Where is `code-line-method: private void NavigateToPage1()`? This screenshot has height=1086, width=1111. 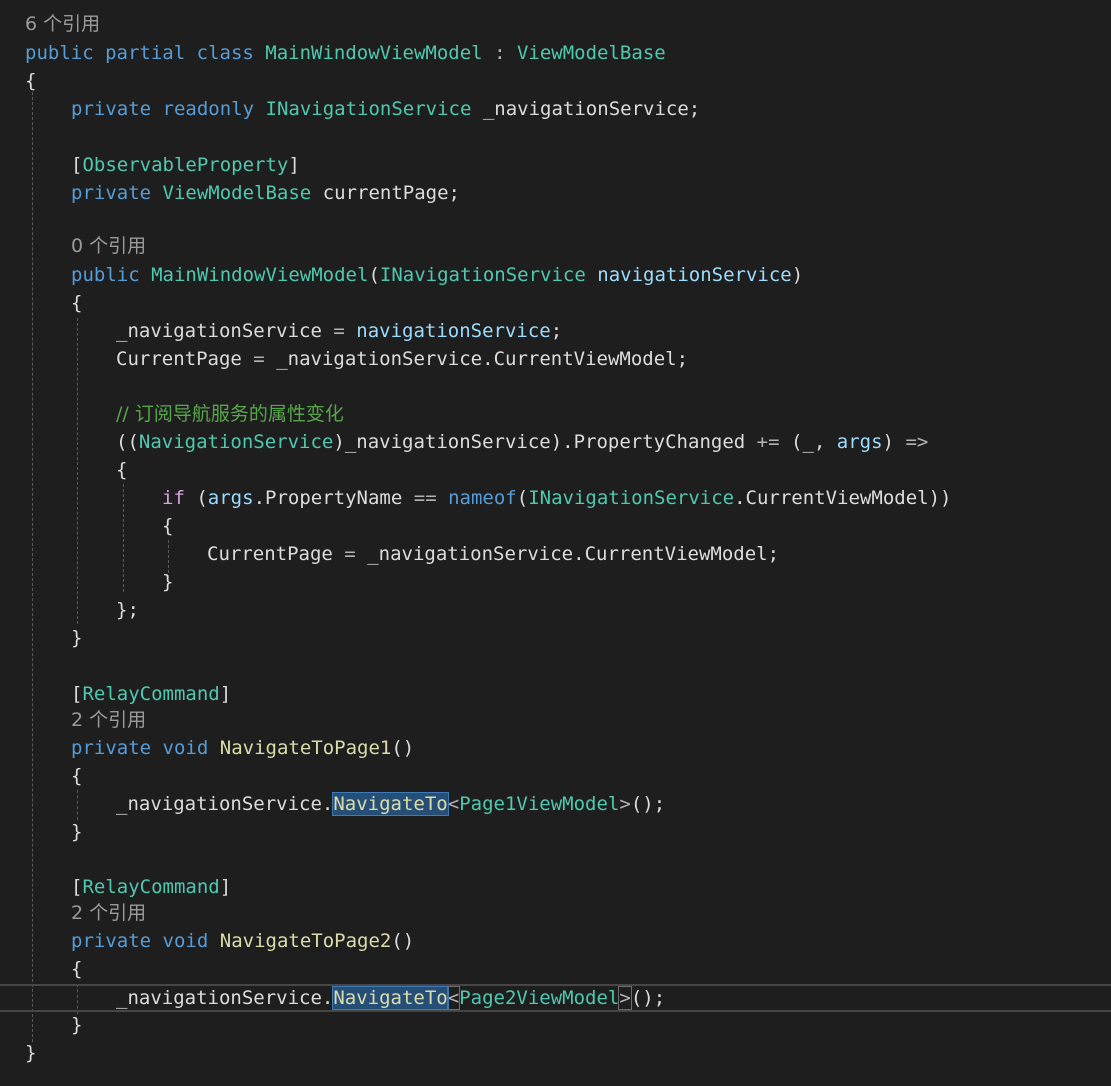 code-line-method: private void NavigateToPage1() is located at coordinates (242, 748).